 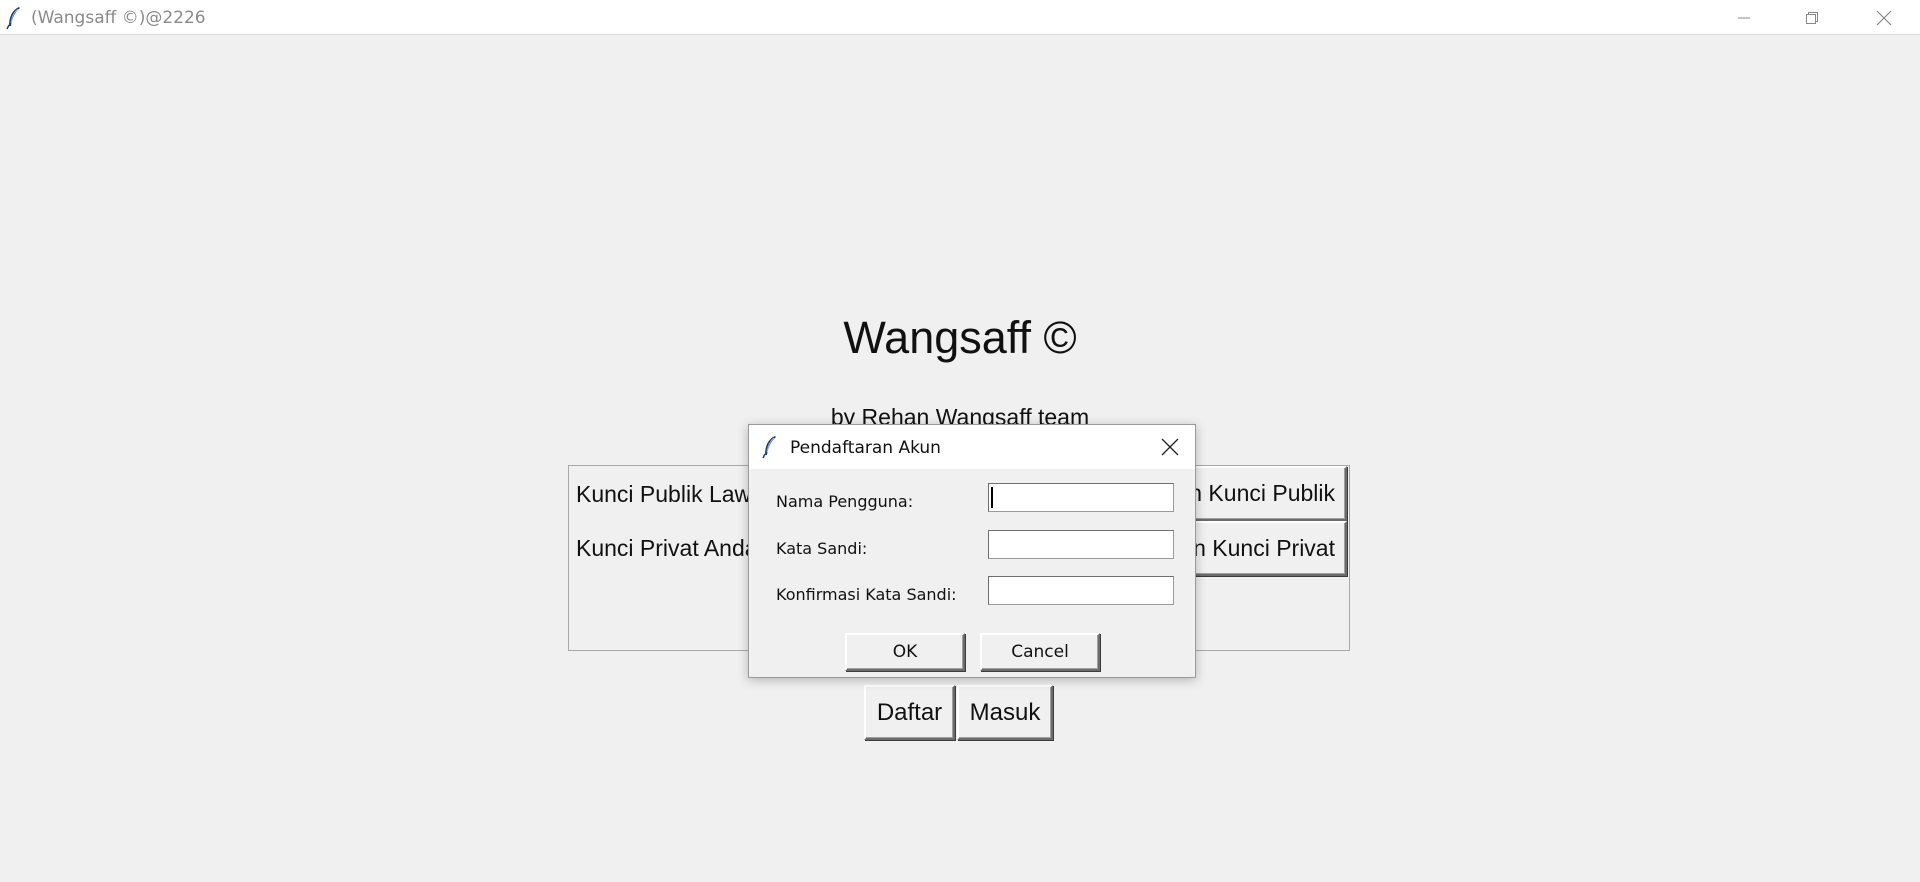 I want to click on confirm-password-label: Konfirmasi Kata Sandi:, so click(x=866, y=594).